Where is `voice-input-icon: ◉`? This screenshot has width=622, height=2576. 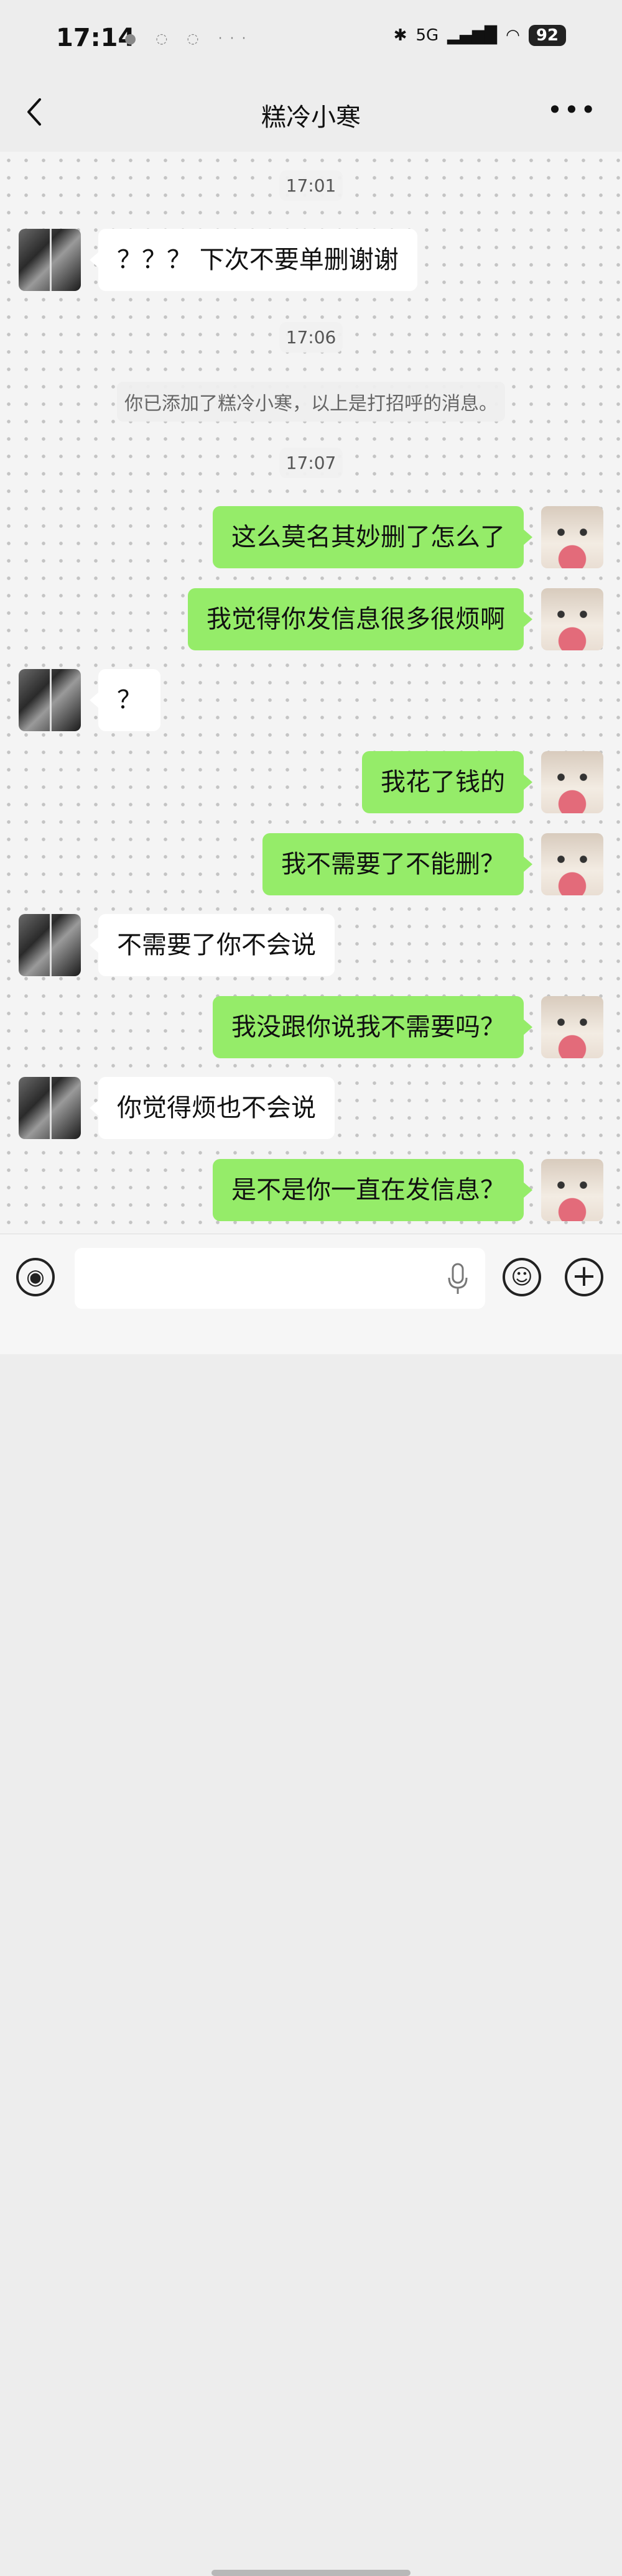 voice-input-icon: ◉ is located at coordinates (35, 1277).